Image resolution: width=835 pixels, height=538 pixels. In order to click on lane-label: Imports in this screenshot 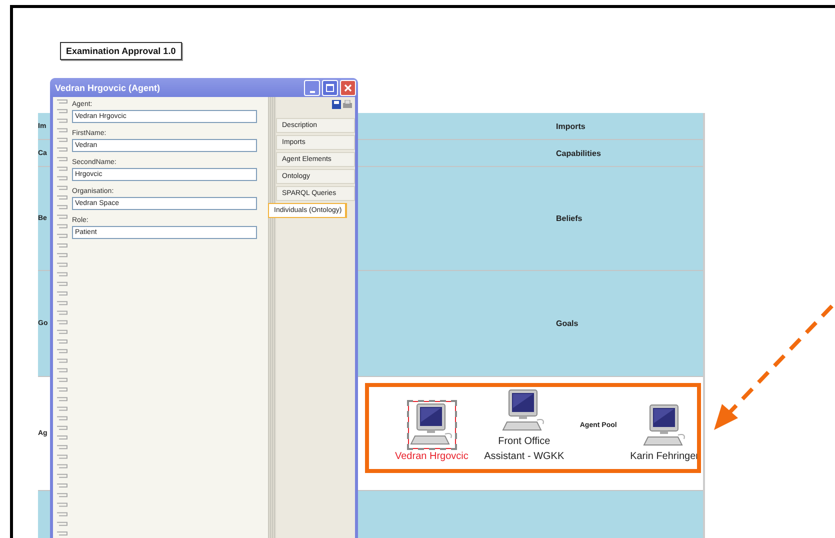, I will do `click(571, 126)`.